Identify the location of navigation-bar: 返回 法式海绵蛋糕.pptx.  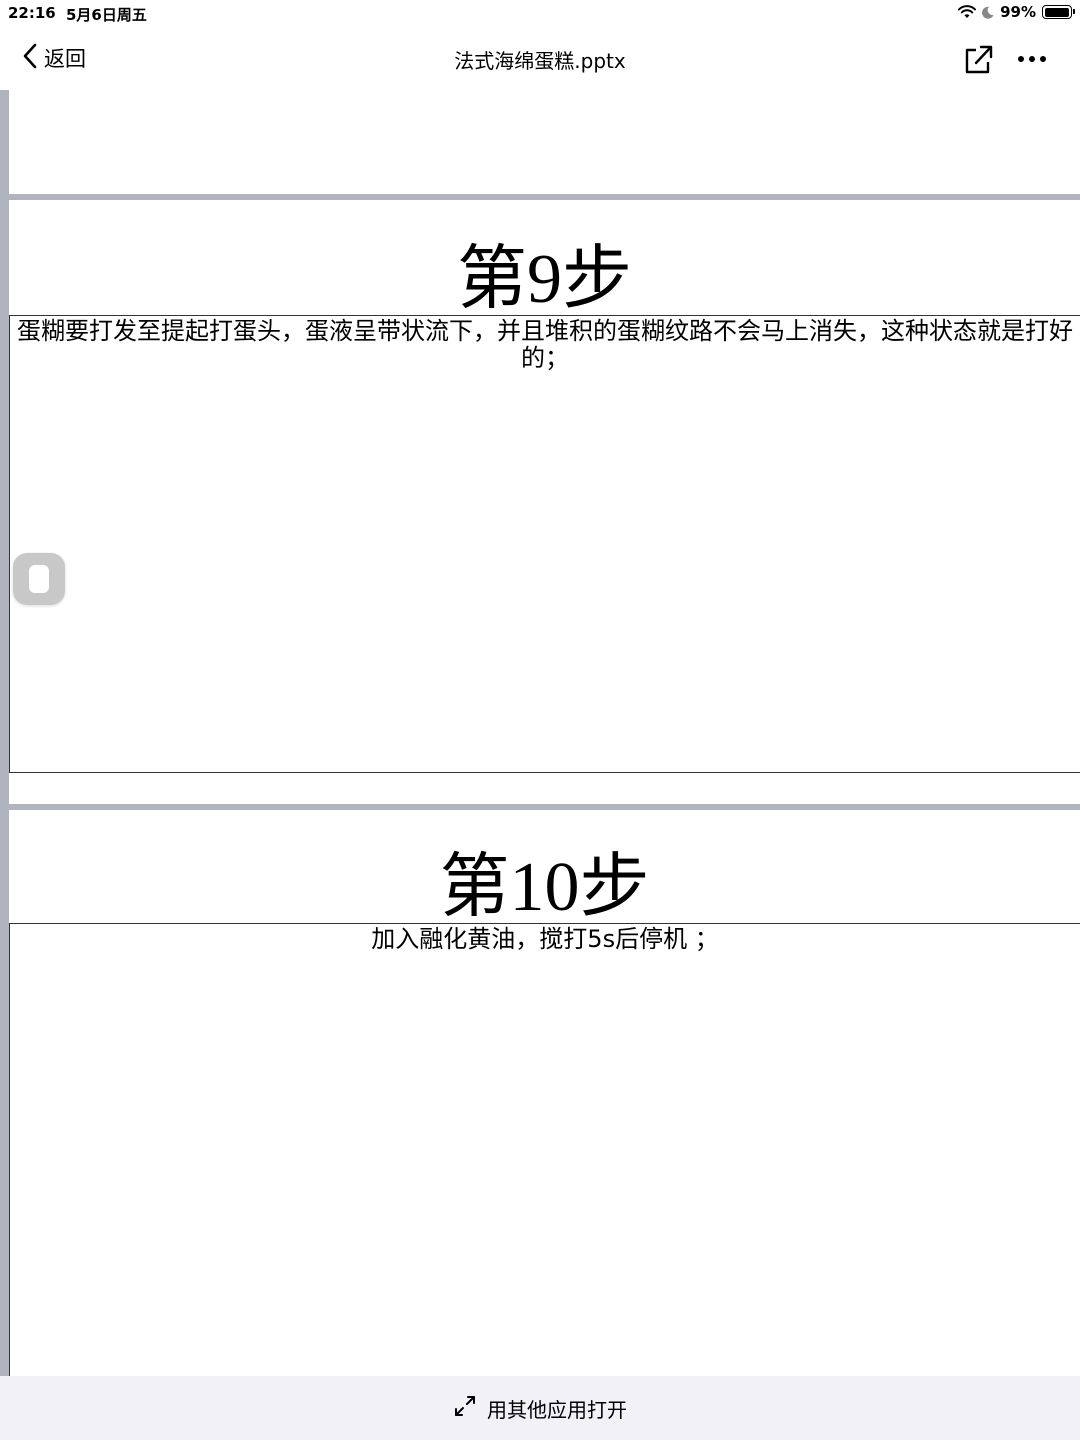
(540, 59).